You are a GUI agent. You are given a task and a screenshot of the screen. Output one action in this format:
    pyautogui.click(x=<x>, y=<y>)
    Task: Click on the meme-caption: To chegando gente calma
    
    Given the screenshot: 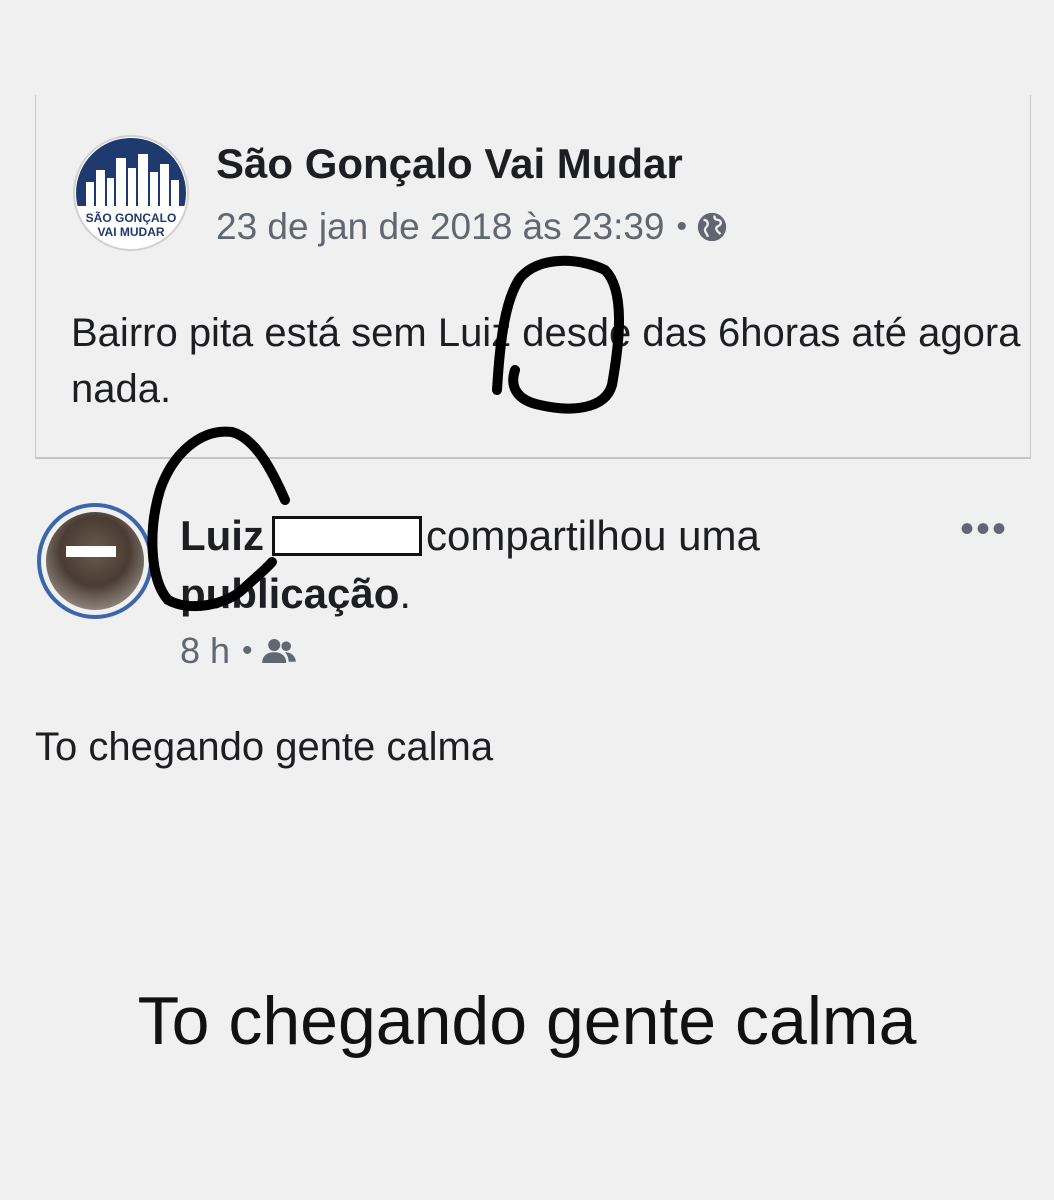 What is the action you would take?
    pyautogui.click(x=527, y=1021)
    